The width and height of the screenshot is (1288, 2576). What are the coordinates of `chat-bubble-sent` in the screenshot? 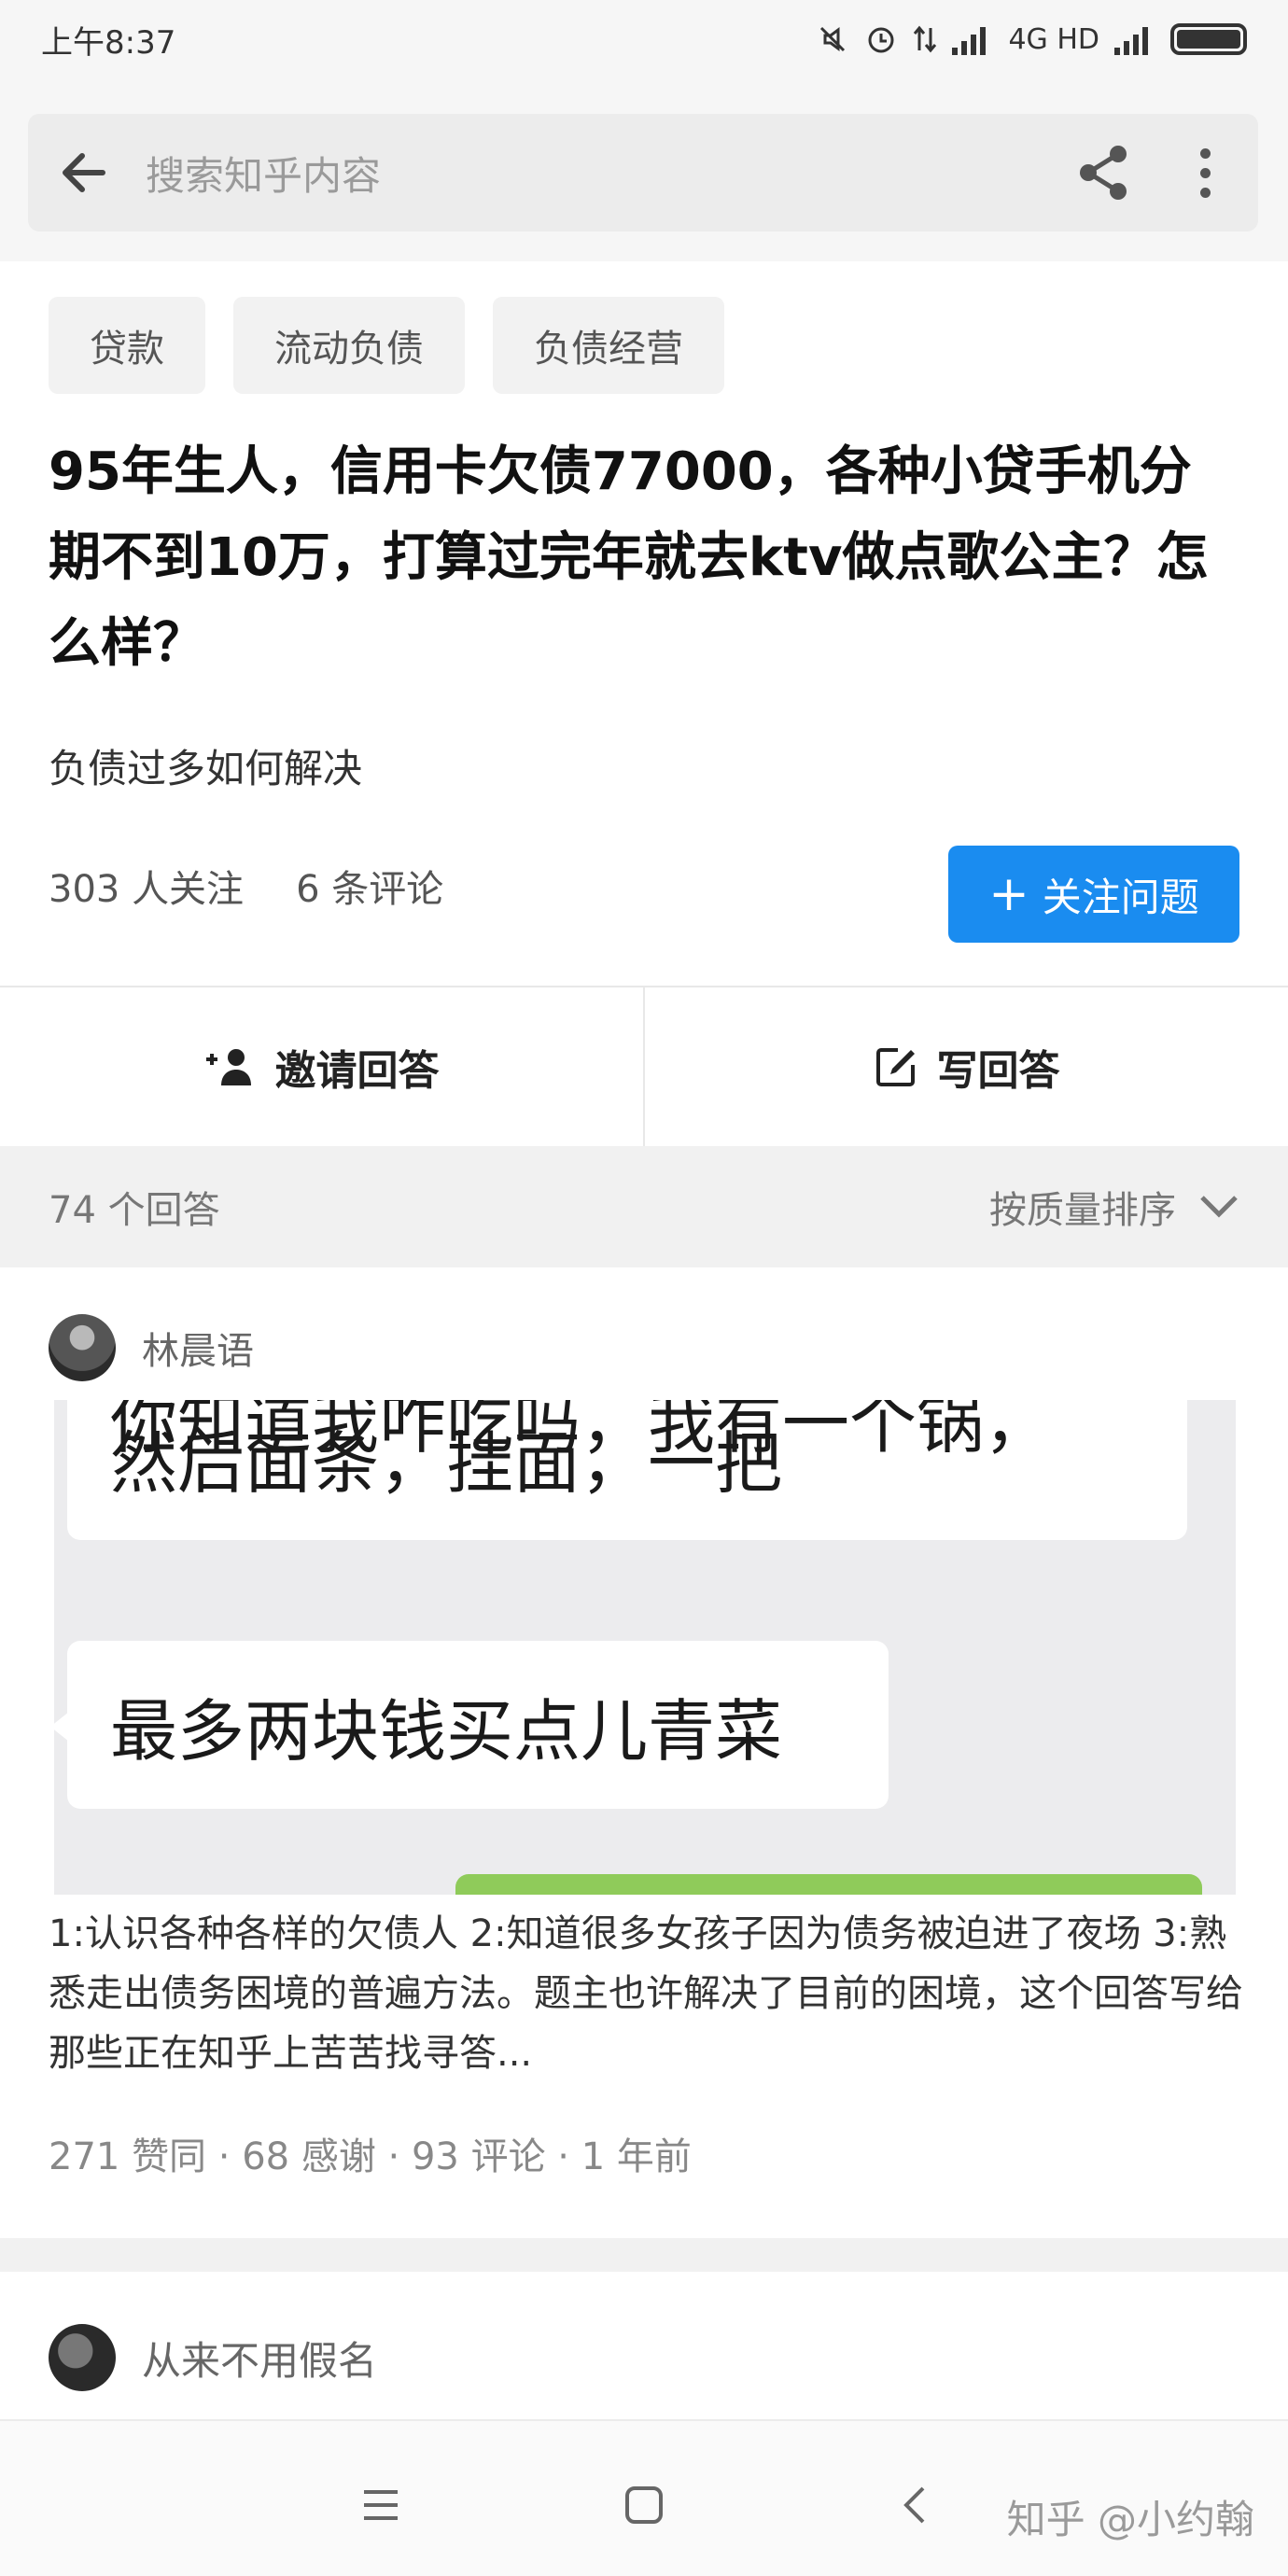 It's located at (828, 1884).